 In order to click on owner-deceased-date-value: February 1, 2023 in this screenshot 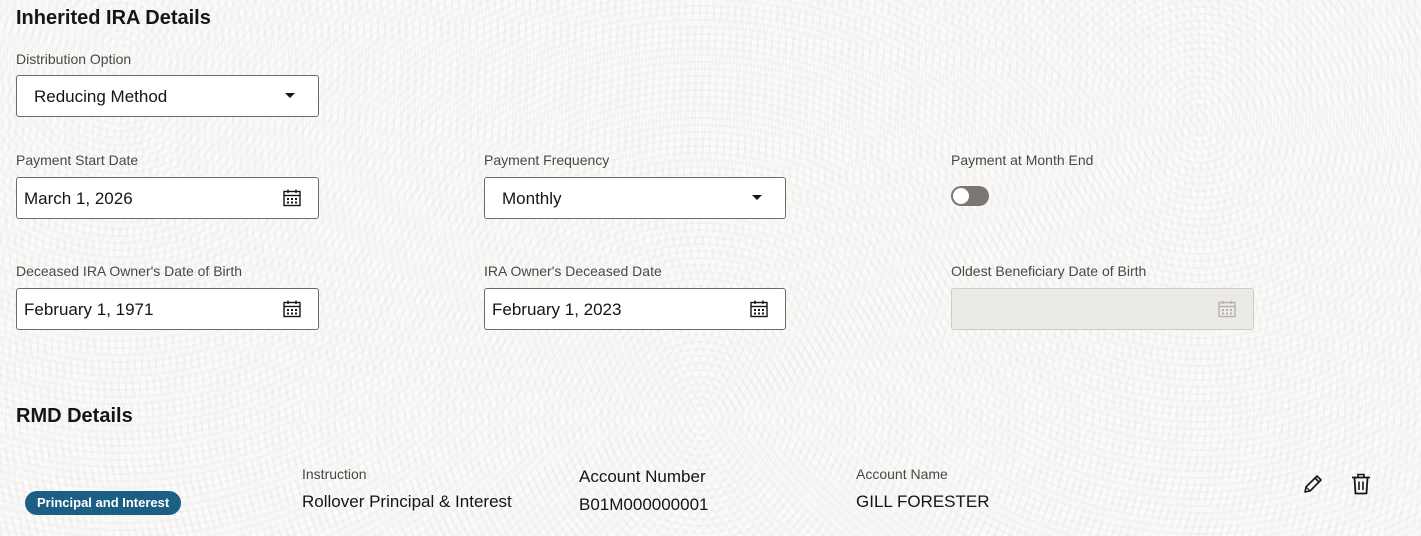, I will do `click(557, 309)`.